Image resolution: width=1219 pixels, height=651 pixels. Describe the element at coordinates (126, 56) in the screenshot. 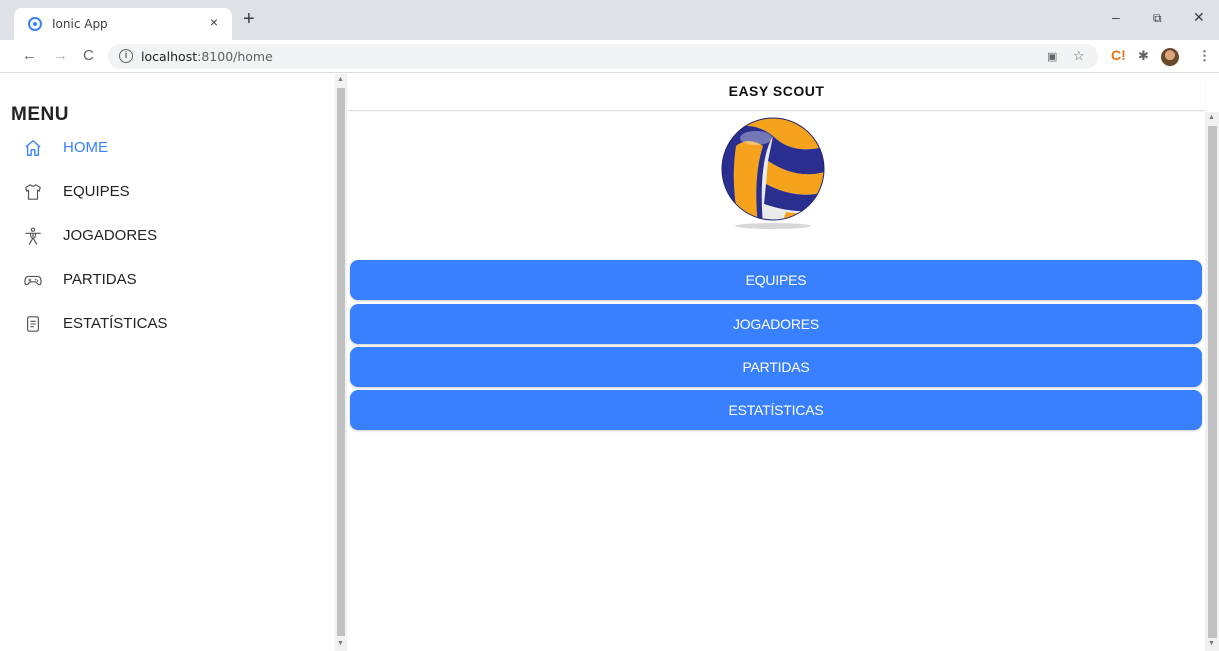

I see `info-icon: i` at that location.